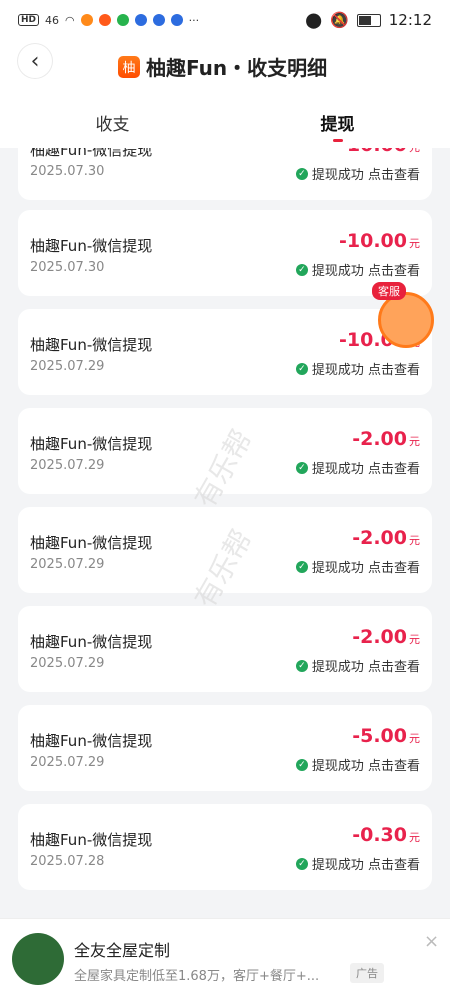 The width and height of the screenshot is (450, 1001). What do you see at coordinates (337, 122) in the screenshot?
I see `tab-withdrawal: 提现` at bounding box center [337, 122].